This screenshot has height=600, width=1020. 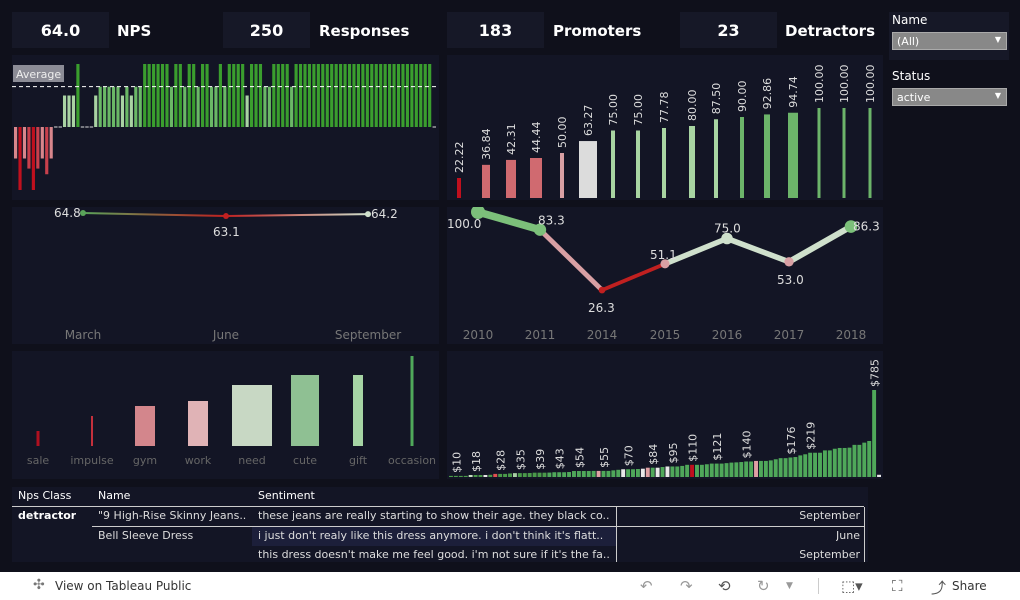 I want to click on status-filter-value: active, so click(x=914, y=97).